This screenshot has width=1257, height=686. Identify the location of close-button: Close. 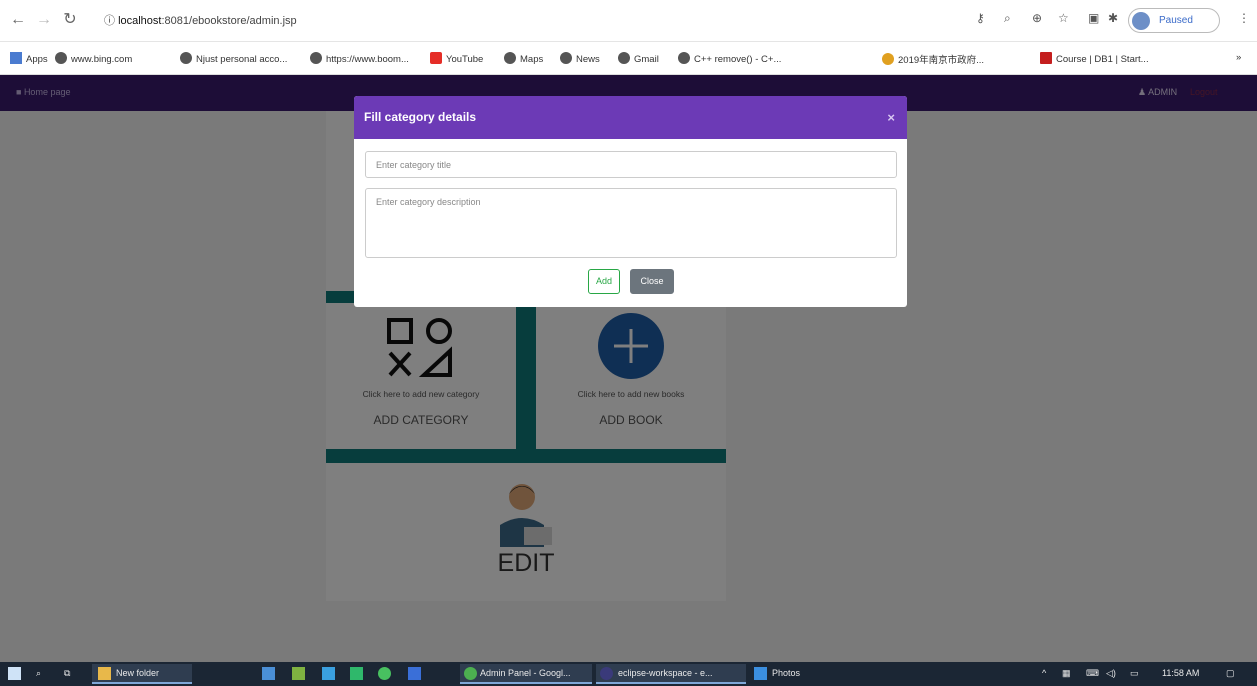
(652, 281).